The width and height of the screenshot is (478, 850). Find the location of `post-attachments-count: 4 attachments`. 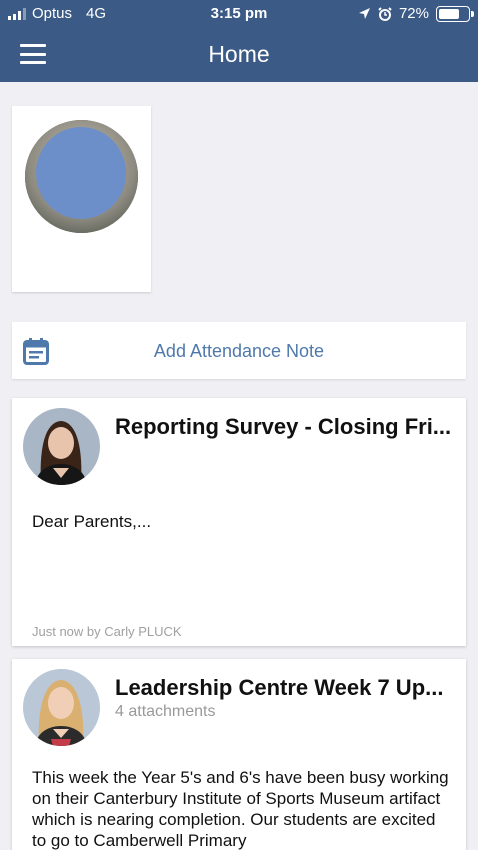

post-attachments-count: 4 attachments is located at coordinates (165, 711).